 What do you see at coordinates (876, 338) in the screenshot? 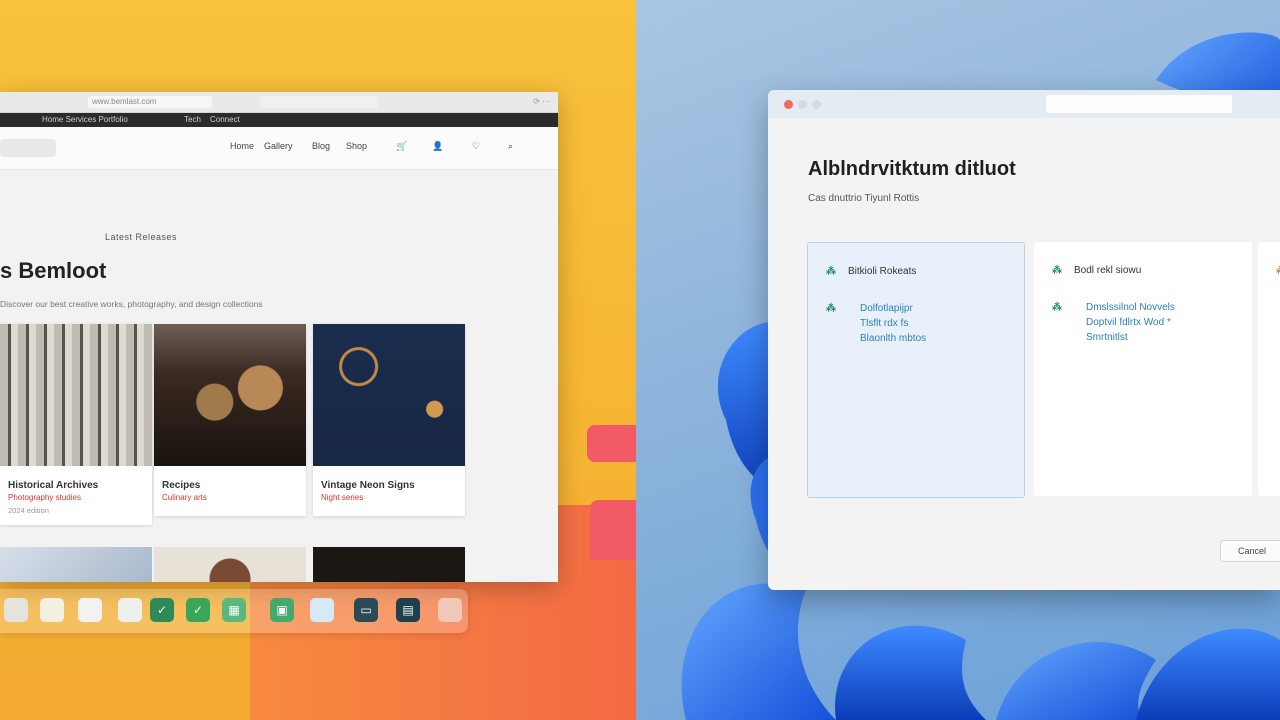
I see `panel-link: Blaonlth mbtos` at bounding box center [876, 338].